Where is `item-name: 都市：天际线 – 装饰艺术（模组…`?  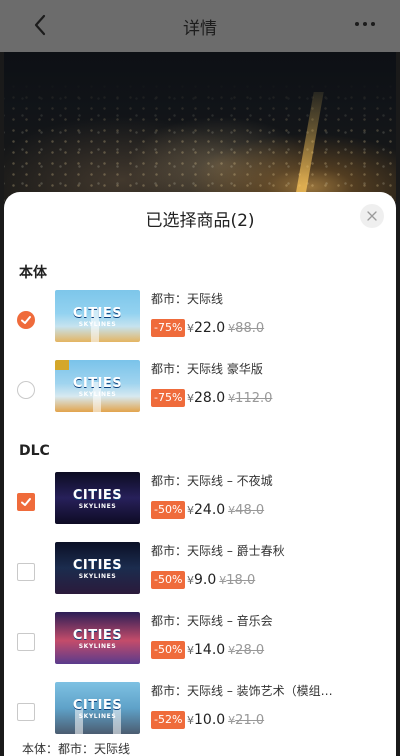 item-name: 都市：天际线 – 装饰艺术（模组… is located at coordinates (242, 691).